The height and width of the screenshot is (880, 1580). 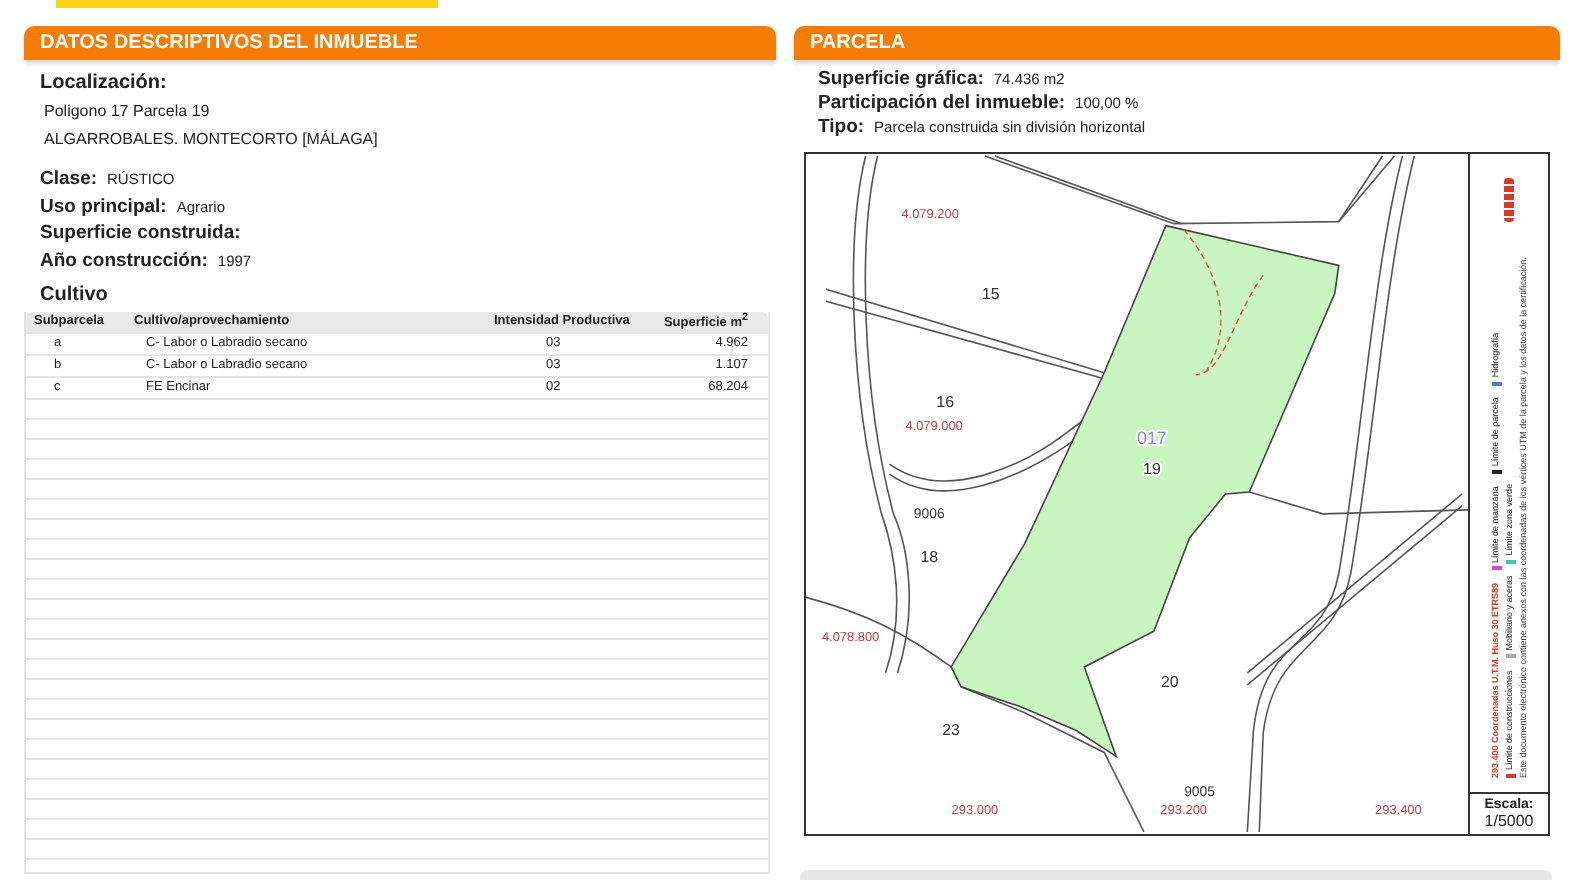 I want to click on section-header: PARCELA, so click(x=1177, y=43).